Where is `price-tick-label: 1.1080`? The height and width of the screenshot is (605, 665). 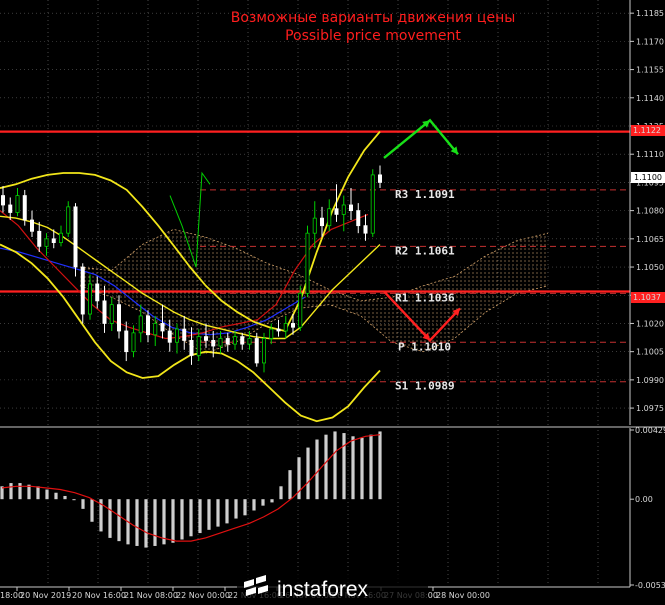 price-tick-label: 1.1080 is located at coordinates (650, 211).